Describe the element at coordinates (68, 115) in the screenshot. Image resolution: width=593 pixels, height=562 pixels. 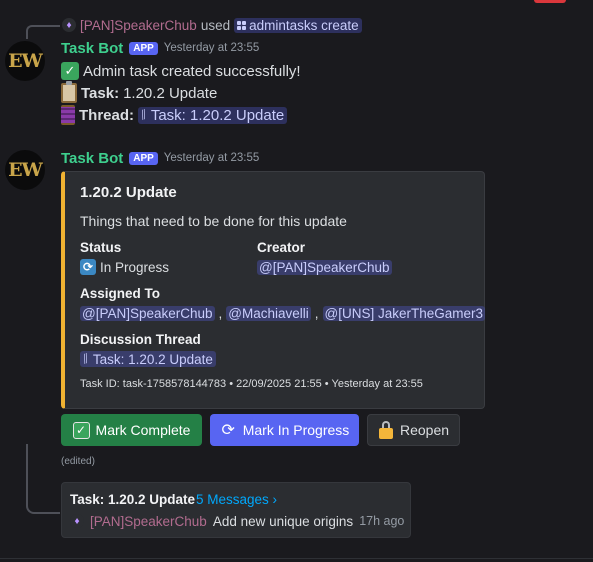
I see `thread-spool-icon` at that location.